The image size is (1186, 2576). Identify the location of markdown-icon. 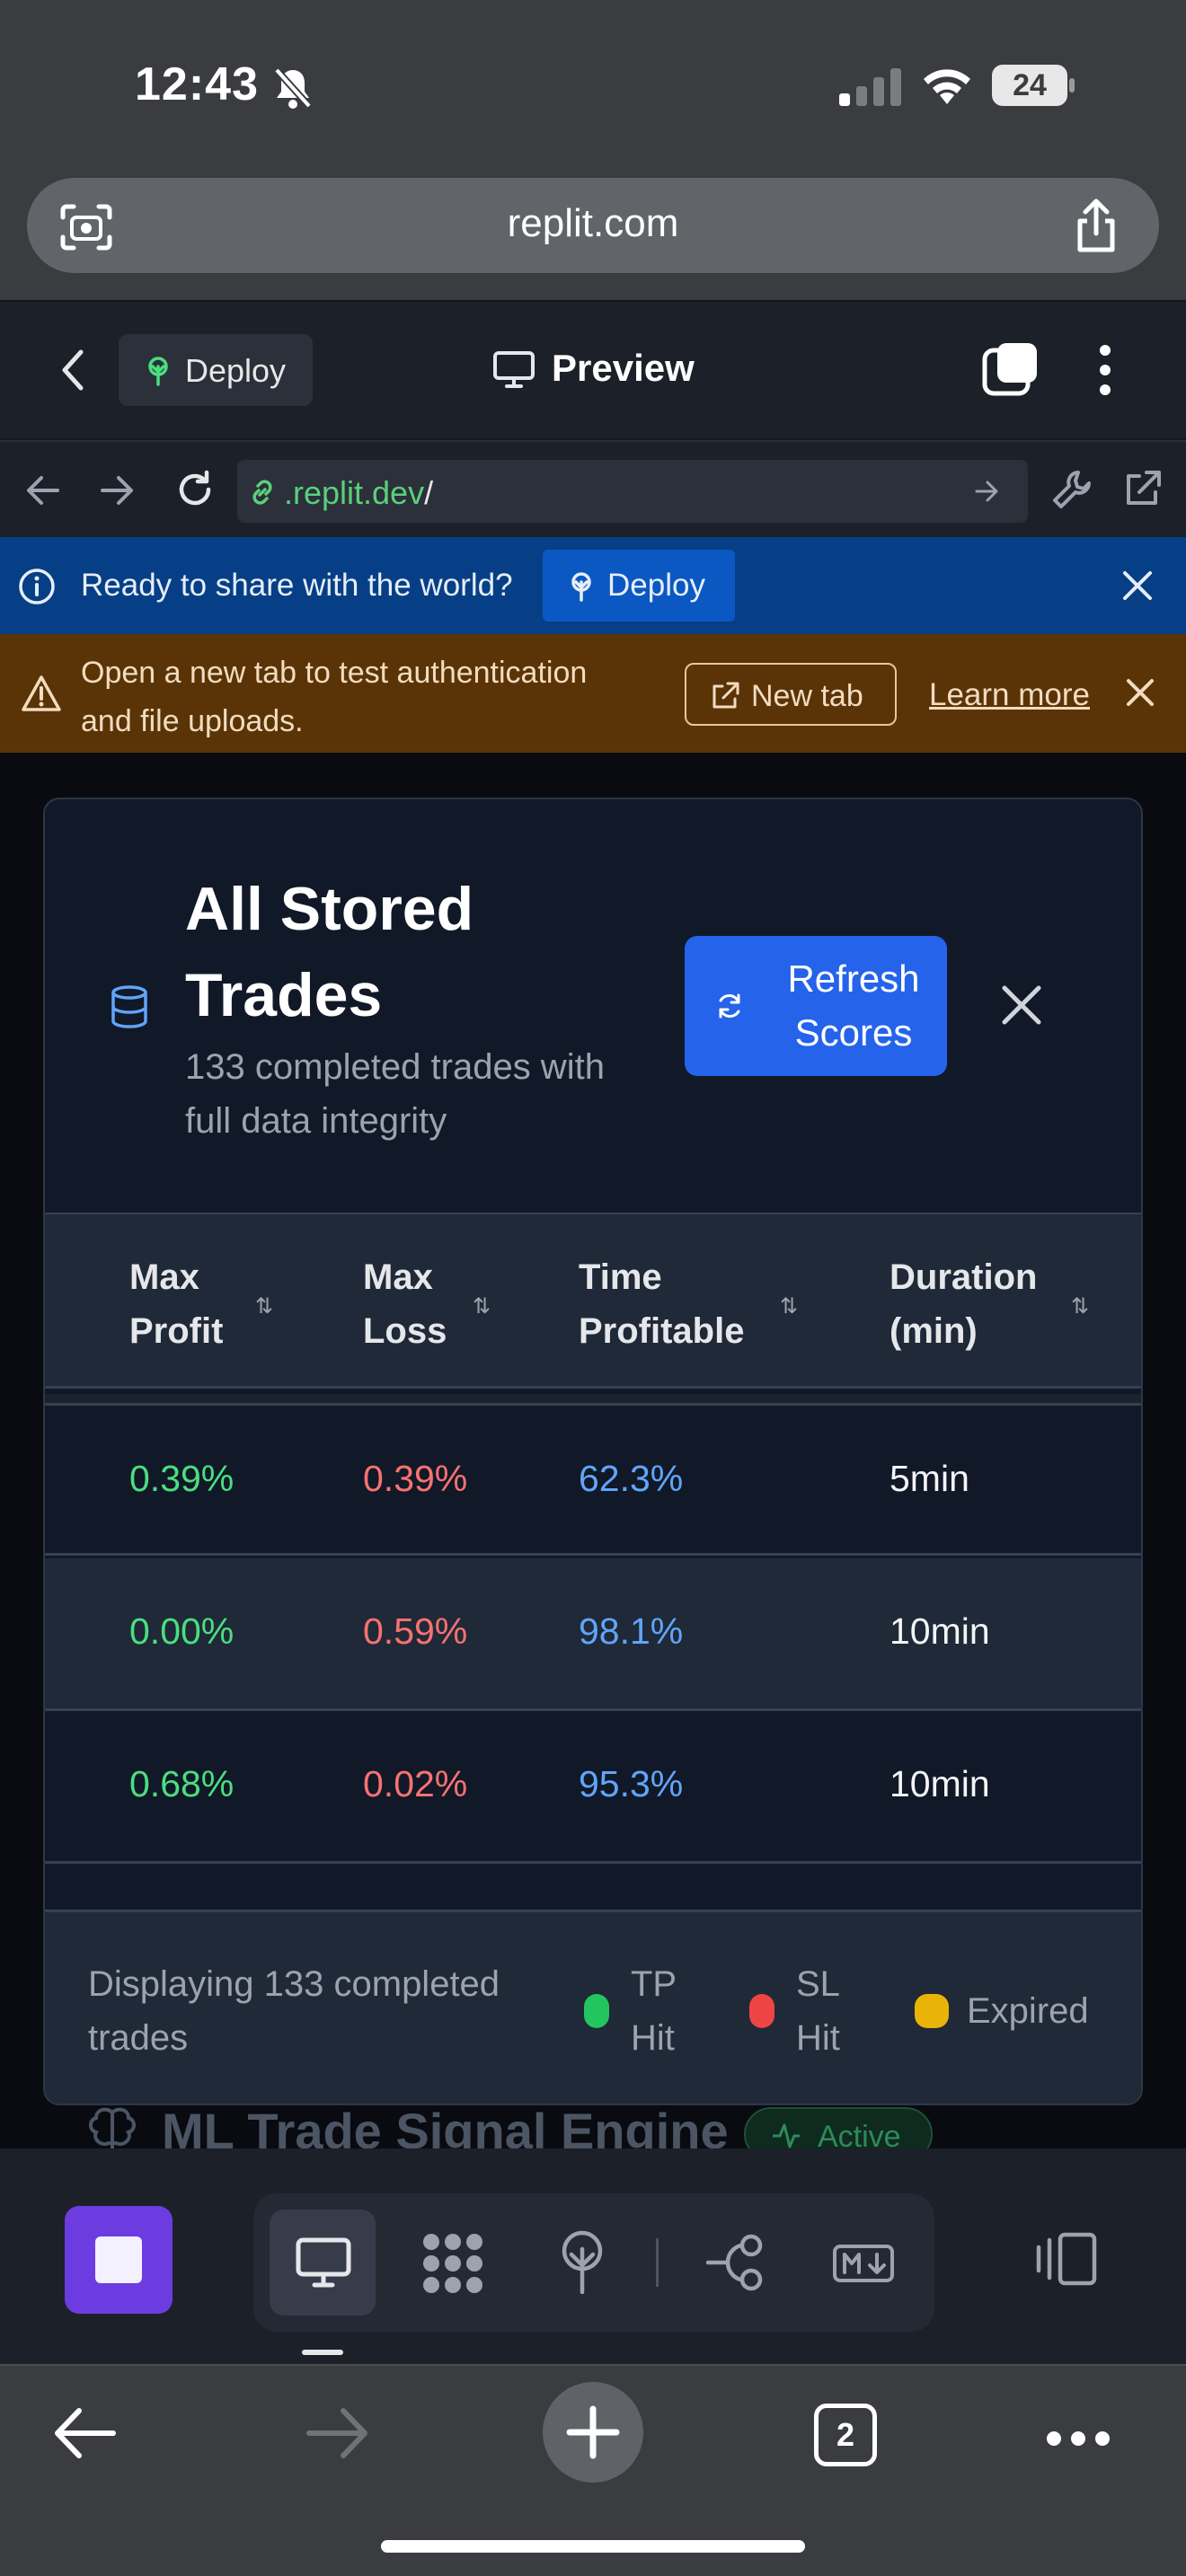
(863, 2263).